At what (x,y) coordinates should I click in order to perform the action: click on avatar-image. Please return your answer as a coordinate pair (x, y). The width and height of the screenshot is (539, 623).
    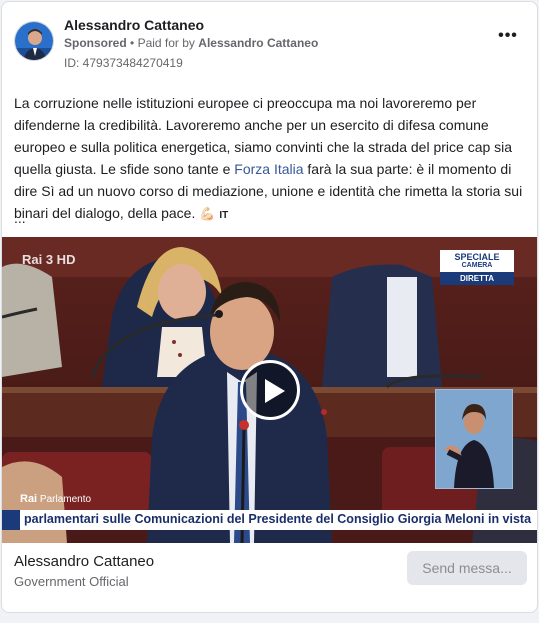
    Looking at the image, I should click on (34, 41).